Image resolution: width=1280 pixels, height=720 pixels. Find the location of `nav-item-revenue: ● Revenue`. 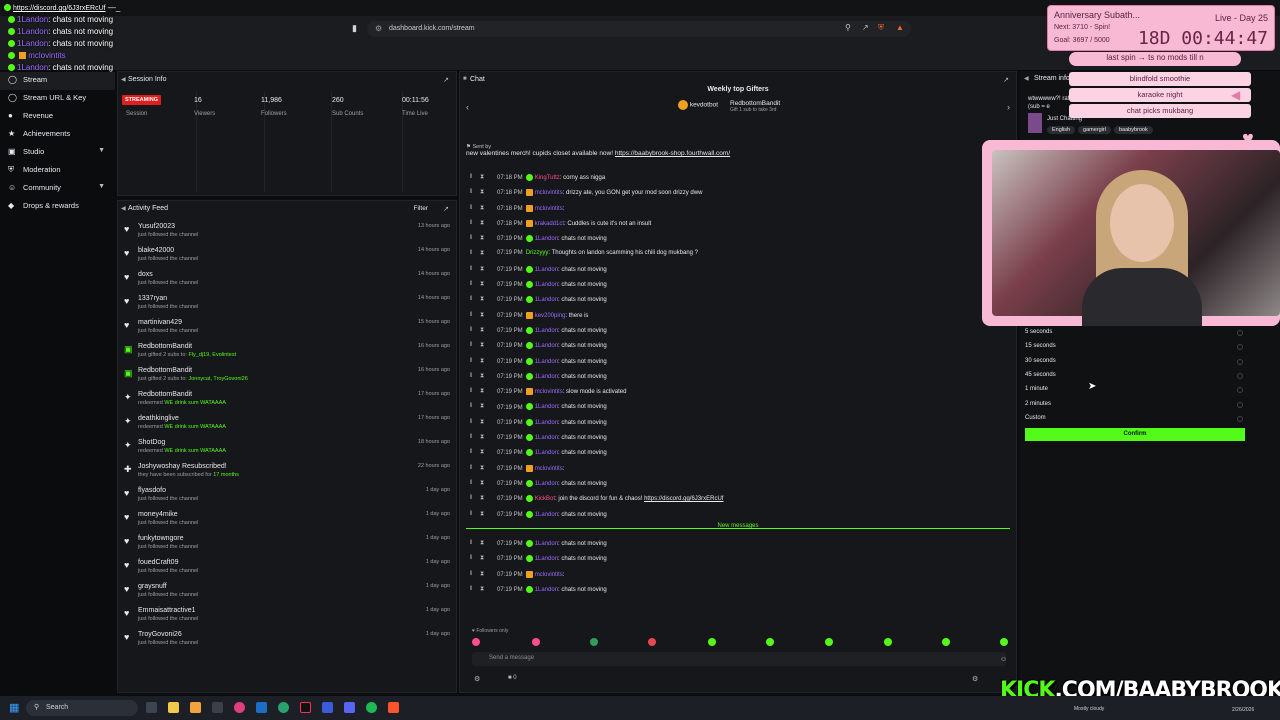

nav-item-revenue: ● Revenue is located at coordinates (57, 117).